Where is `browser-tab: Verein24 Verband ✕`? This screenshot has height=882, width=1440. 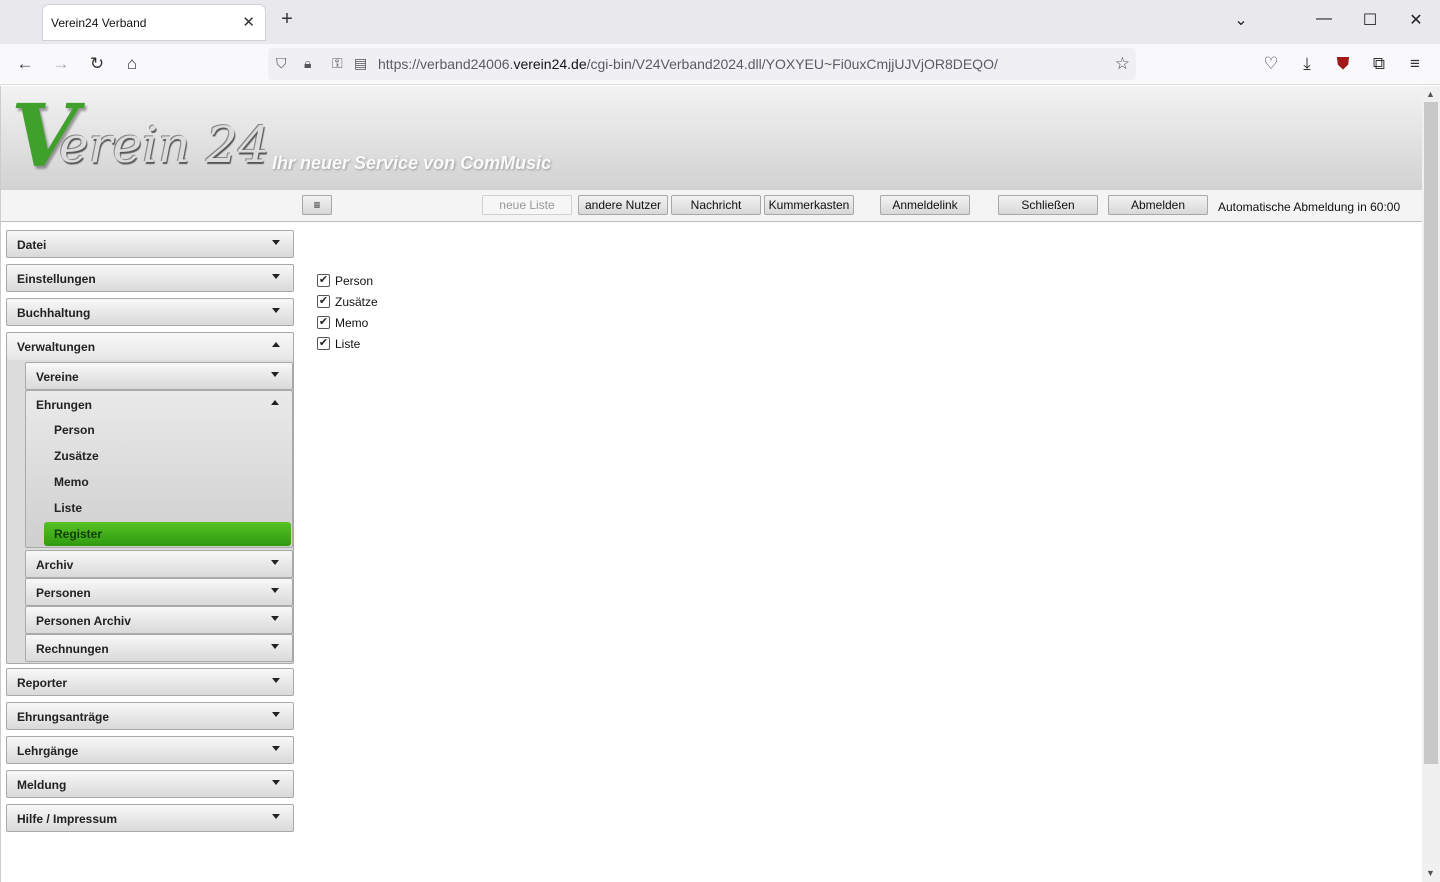
browser-tab: Verein24 Verband ✕ is located at coordinates (154, 22).